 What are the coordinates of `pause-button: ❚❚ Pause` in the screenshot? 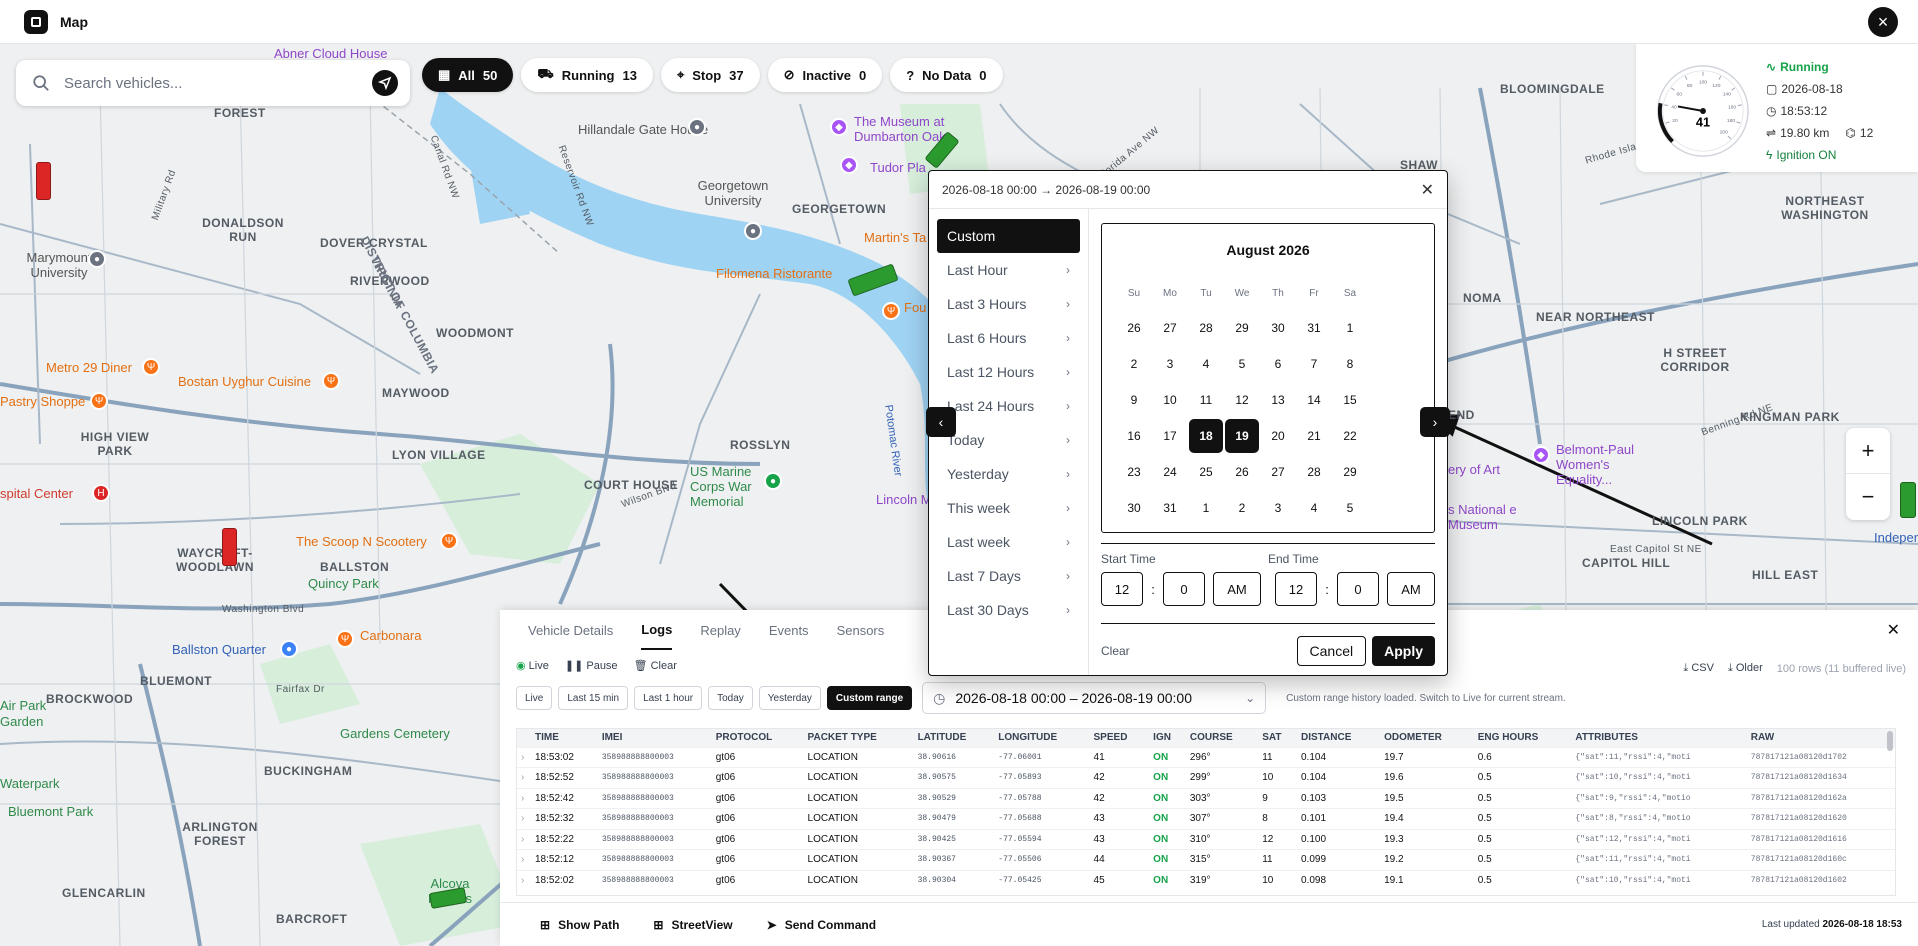 It's located at (591, 665).